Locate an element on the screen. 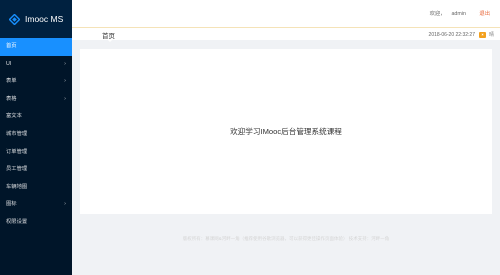  greeting-text: 欢迎， is located at coordinates (437, 14).